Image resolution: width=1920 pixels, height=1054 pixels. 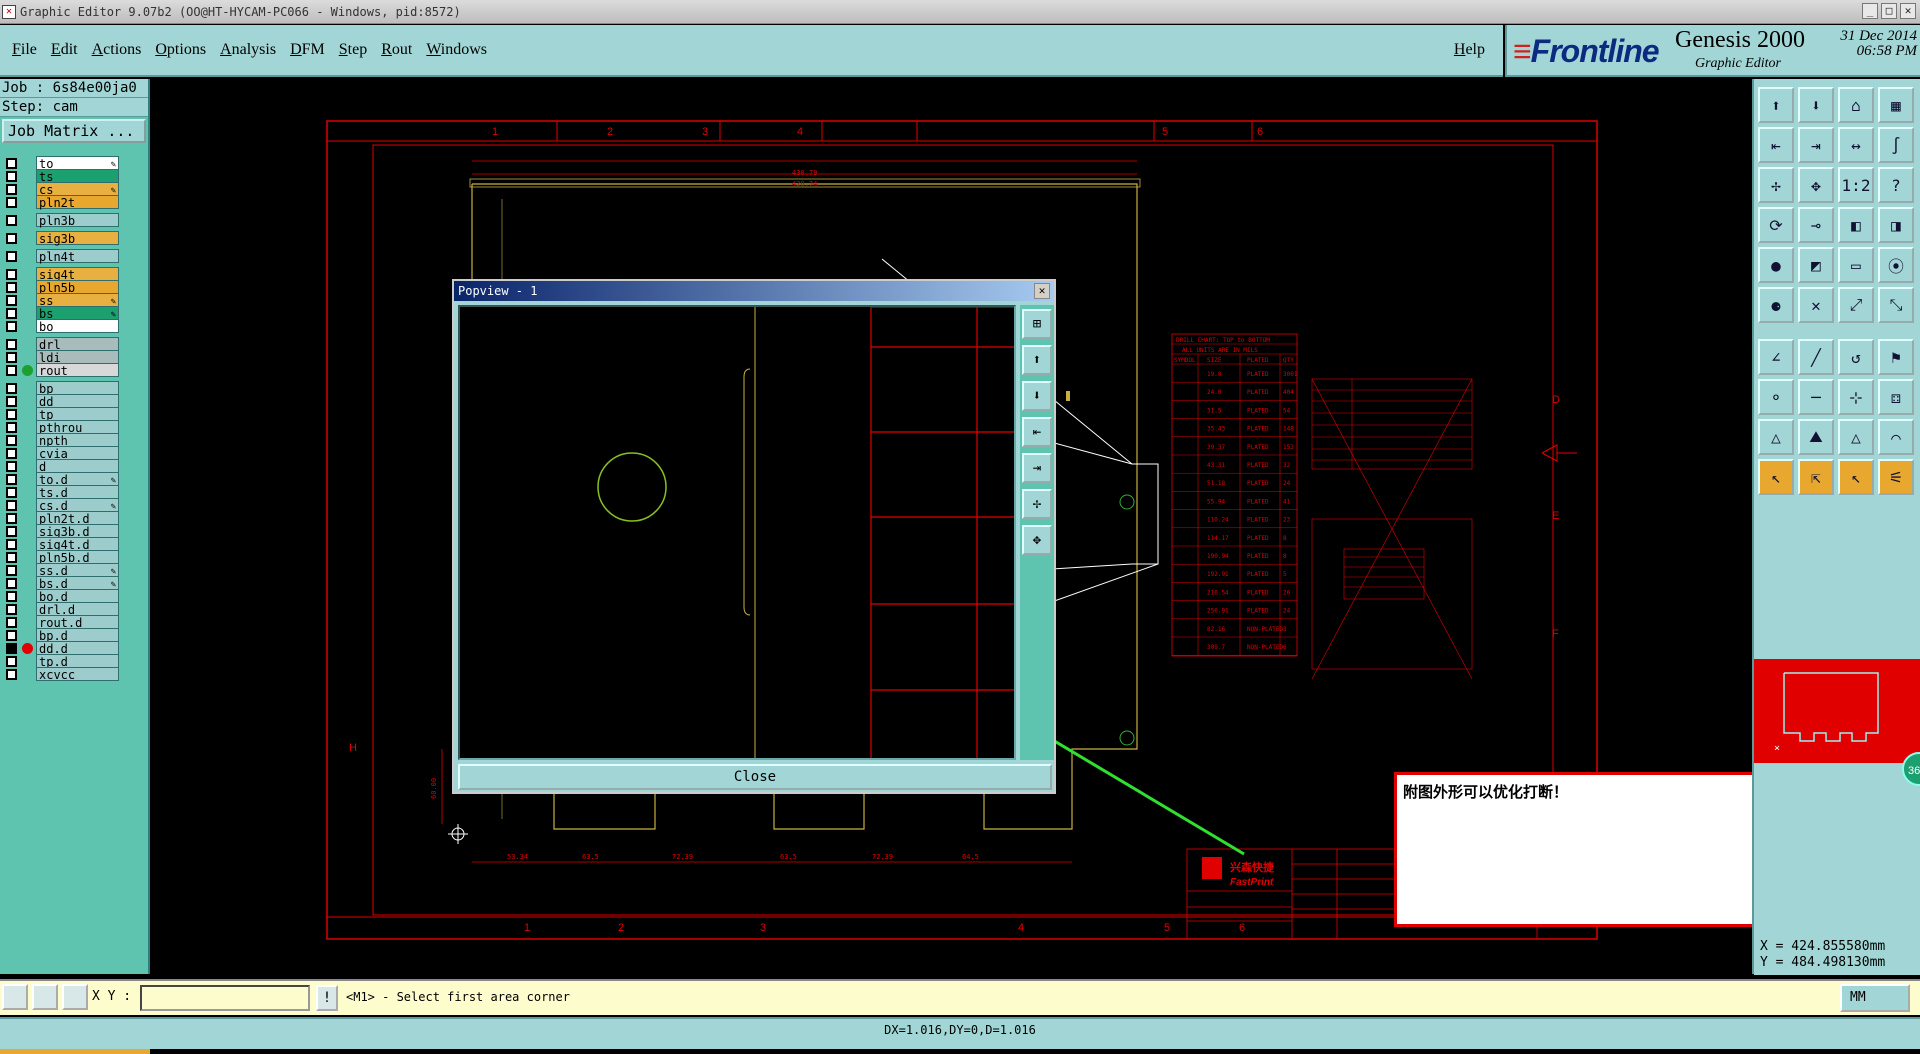 What do you see at coordinates (1776, 477) in the screenshot?
I see `pointer-icon-button: ↖` at bounding box center [1776, 477].